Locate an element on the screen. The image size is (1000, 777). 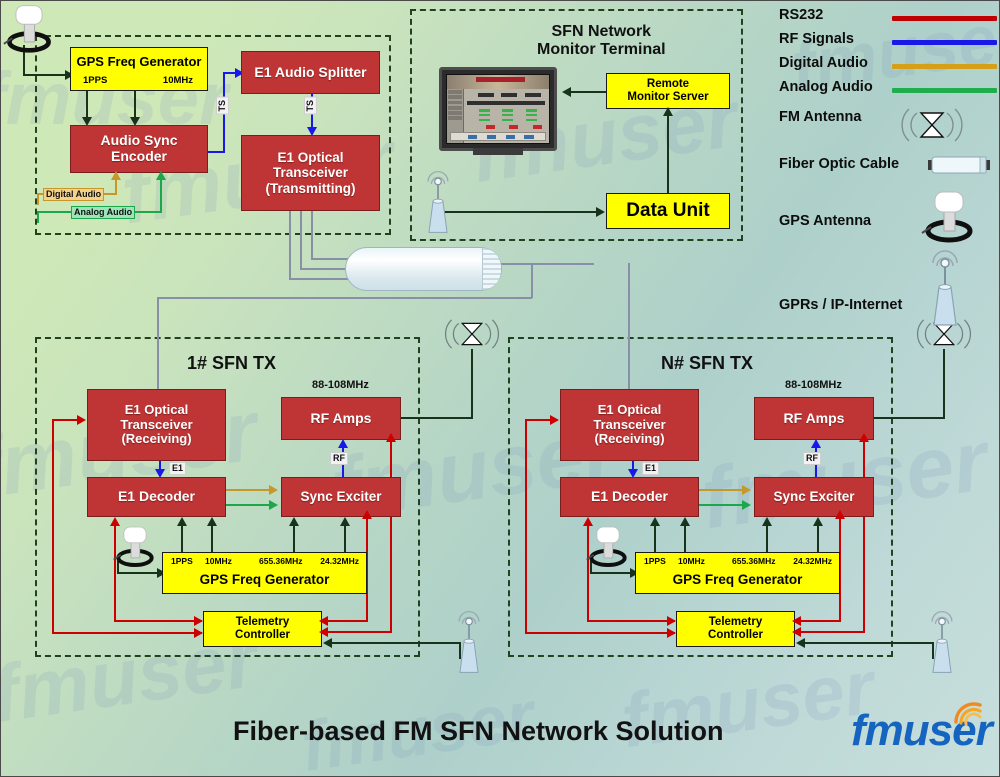
block-rf-amps-2: RF Amps is located at coordinates (814, 418).